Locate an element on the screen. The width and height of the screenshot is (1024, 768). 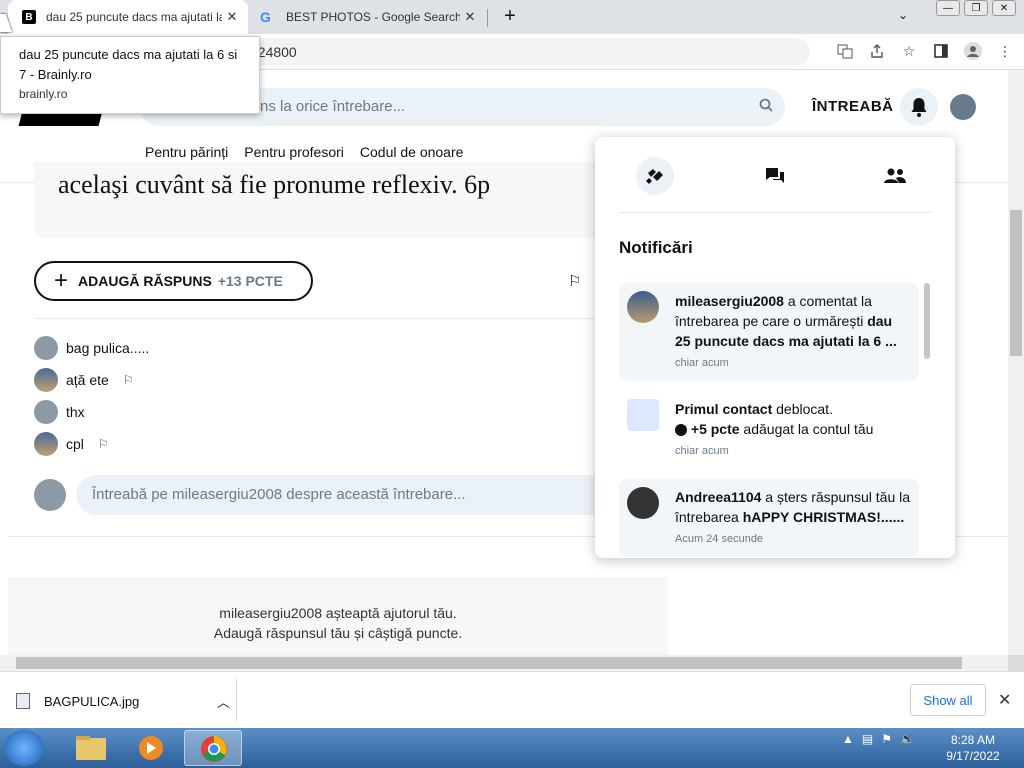
notification-text: deblocat. is located at coordinates (802, 409).